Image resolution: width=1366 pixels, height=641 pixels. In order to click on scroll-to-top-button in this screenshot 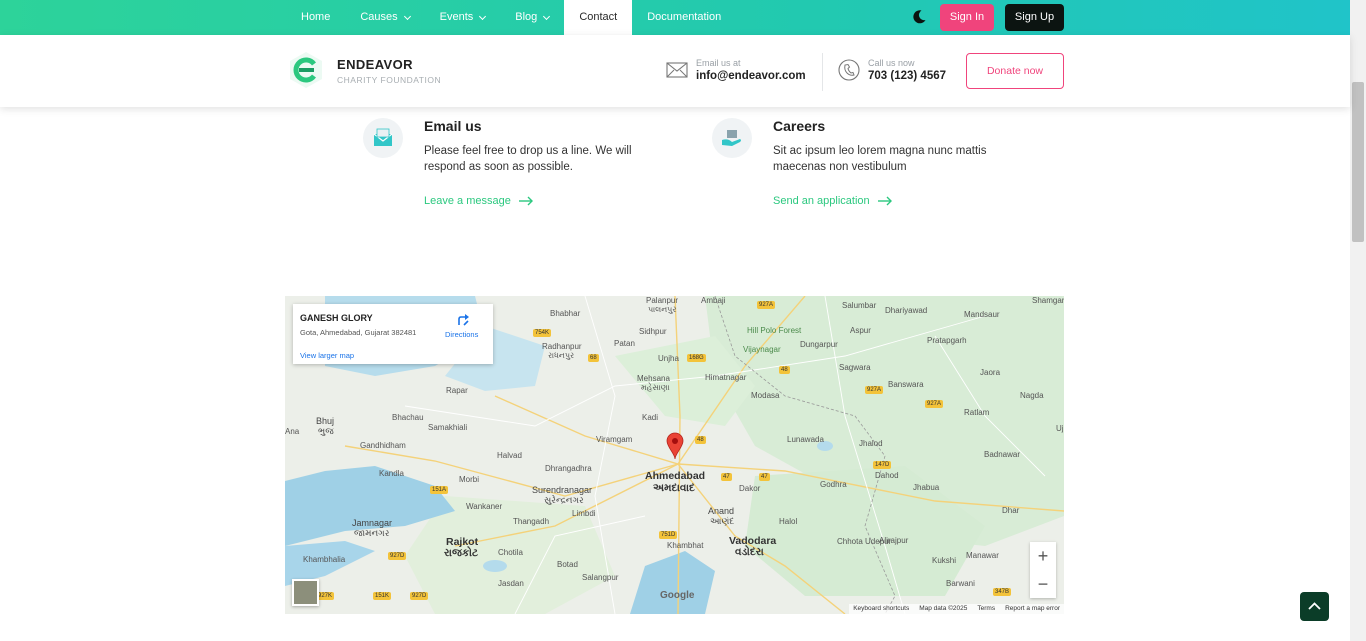, I will do `click(1314, 606)`.